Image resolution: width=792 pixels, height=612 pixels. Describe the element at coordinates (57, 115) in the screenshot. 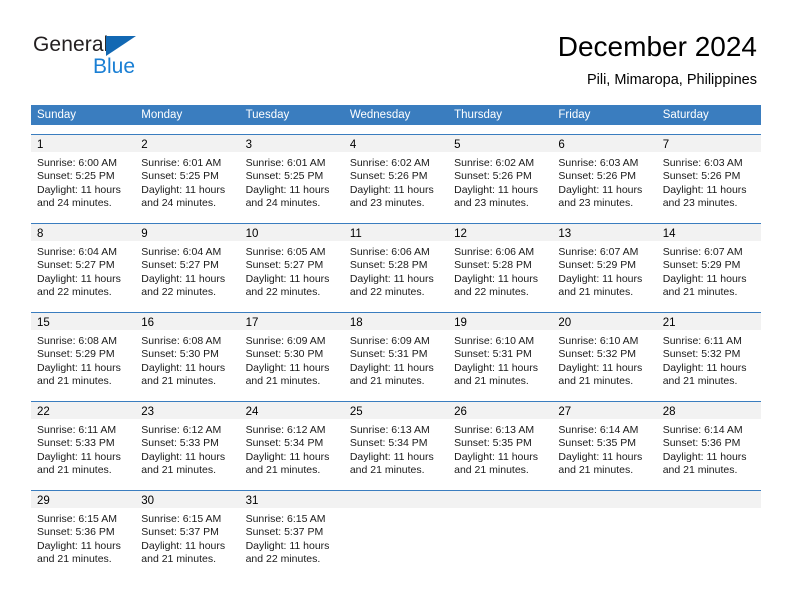

I see `weekday-sunday: Sunday` at that location.